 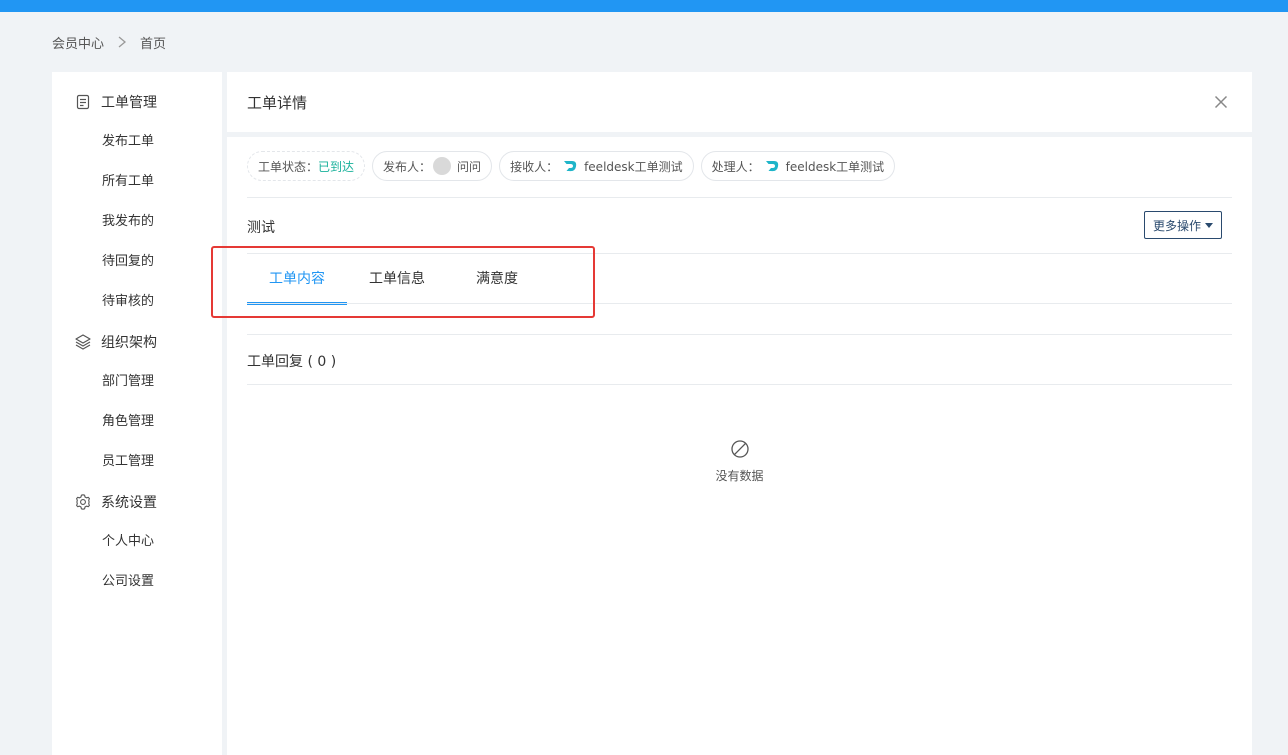 I want to click on sidebar-item-departments: 部门管理, so click(x=137, y=382).